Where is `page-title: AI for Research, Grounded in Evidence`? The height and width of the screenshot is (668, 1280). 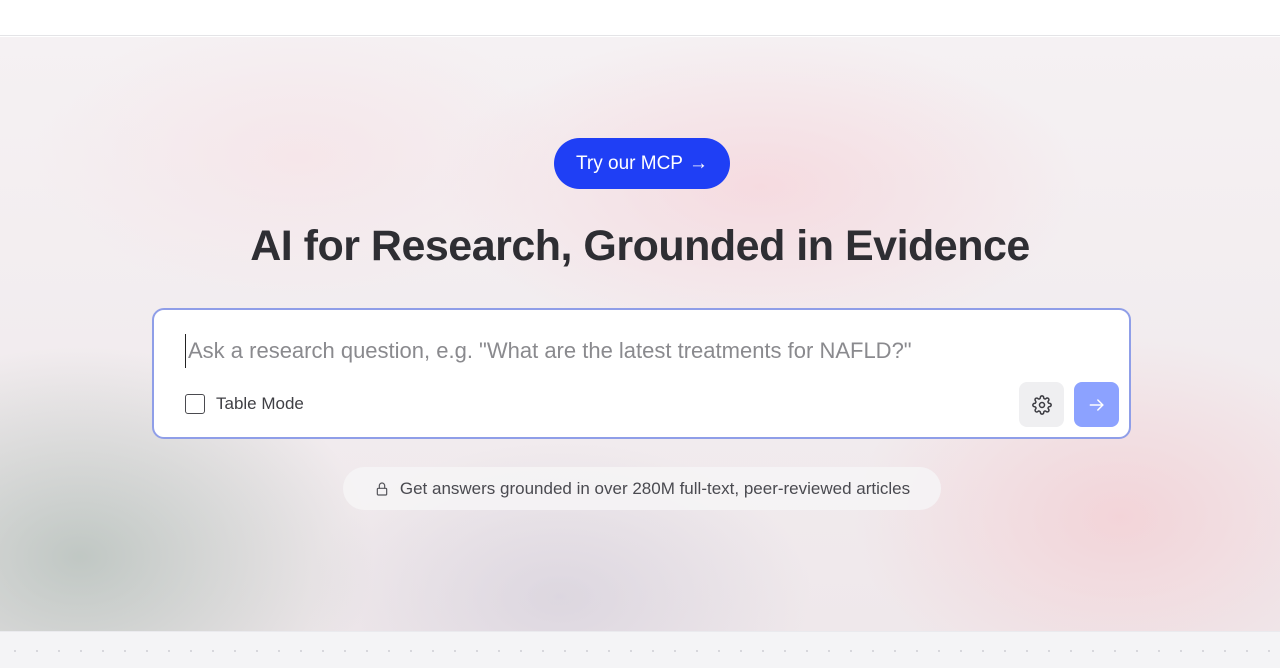 page-title: AI for Research, Grounded in Evidence is located at coordinates (640, 246).